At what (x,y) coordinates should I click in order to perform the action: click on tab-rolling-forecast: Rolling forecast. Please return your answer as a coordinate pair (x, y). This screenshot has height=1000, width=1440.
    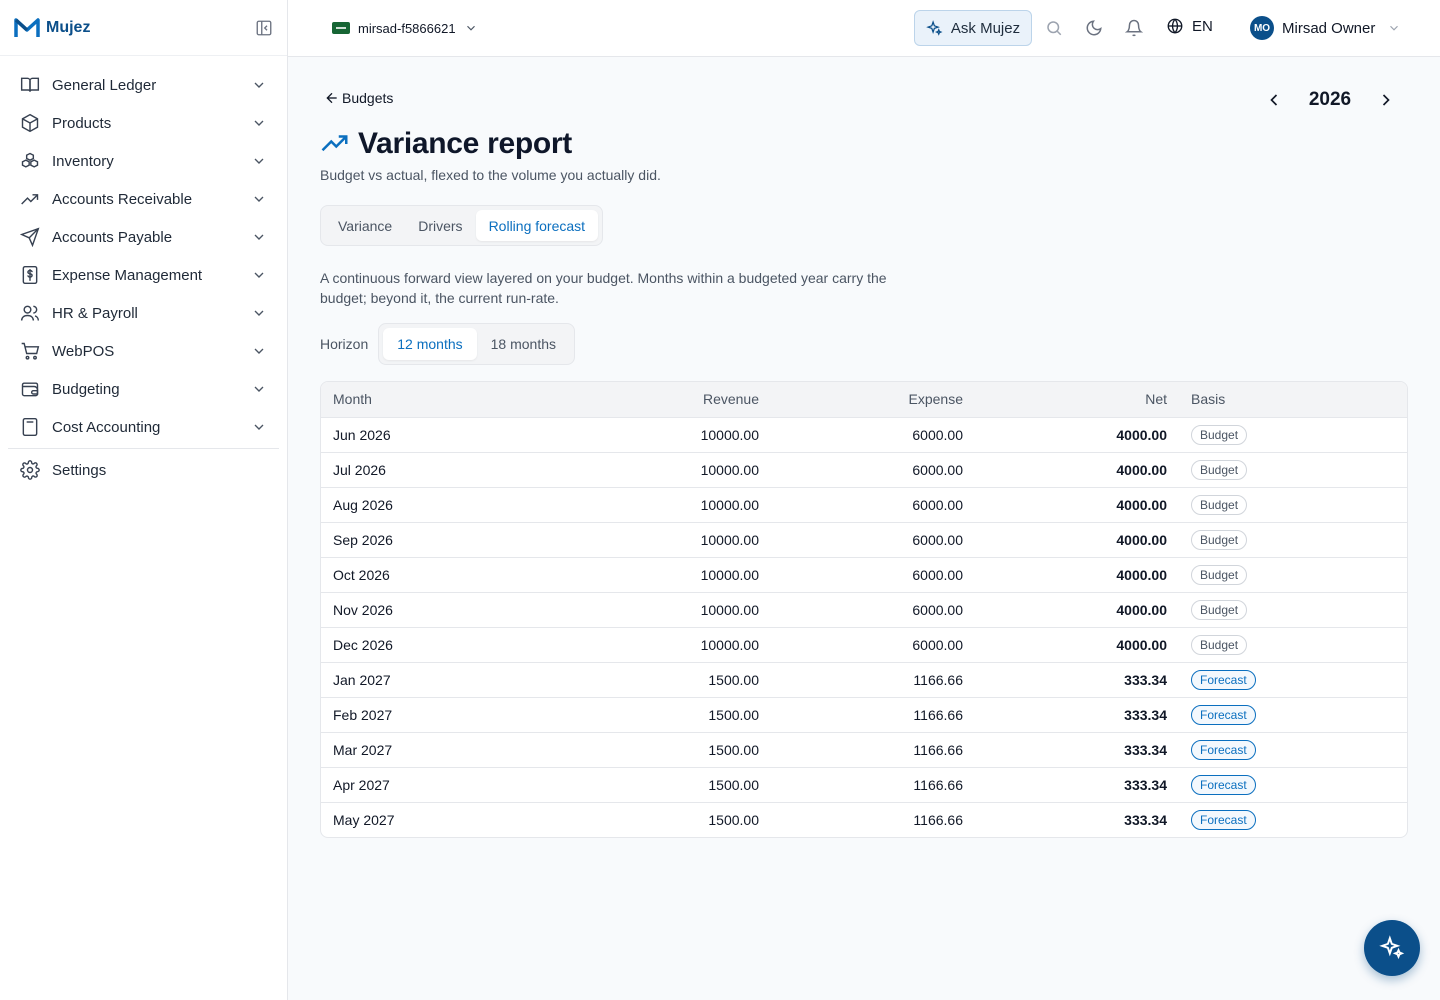
    Looking at the image, I should click on (537, 225).